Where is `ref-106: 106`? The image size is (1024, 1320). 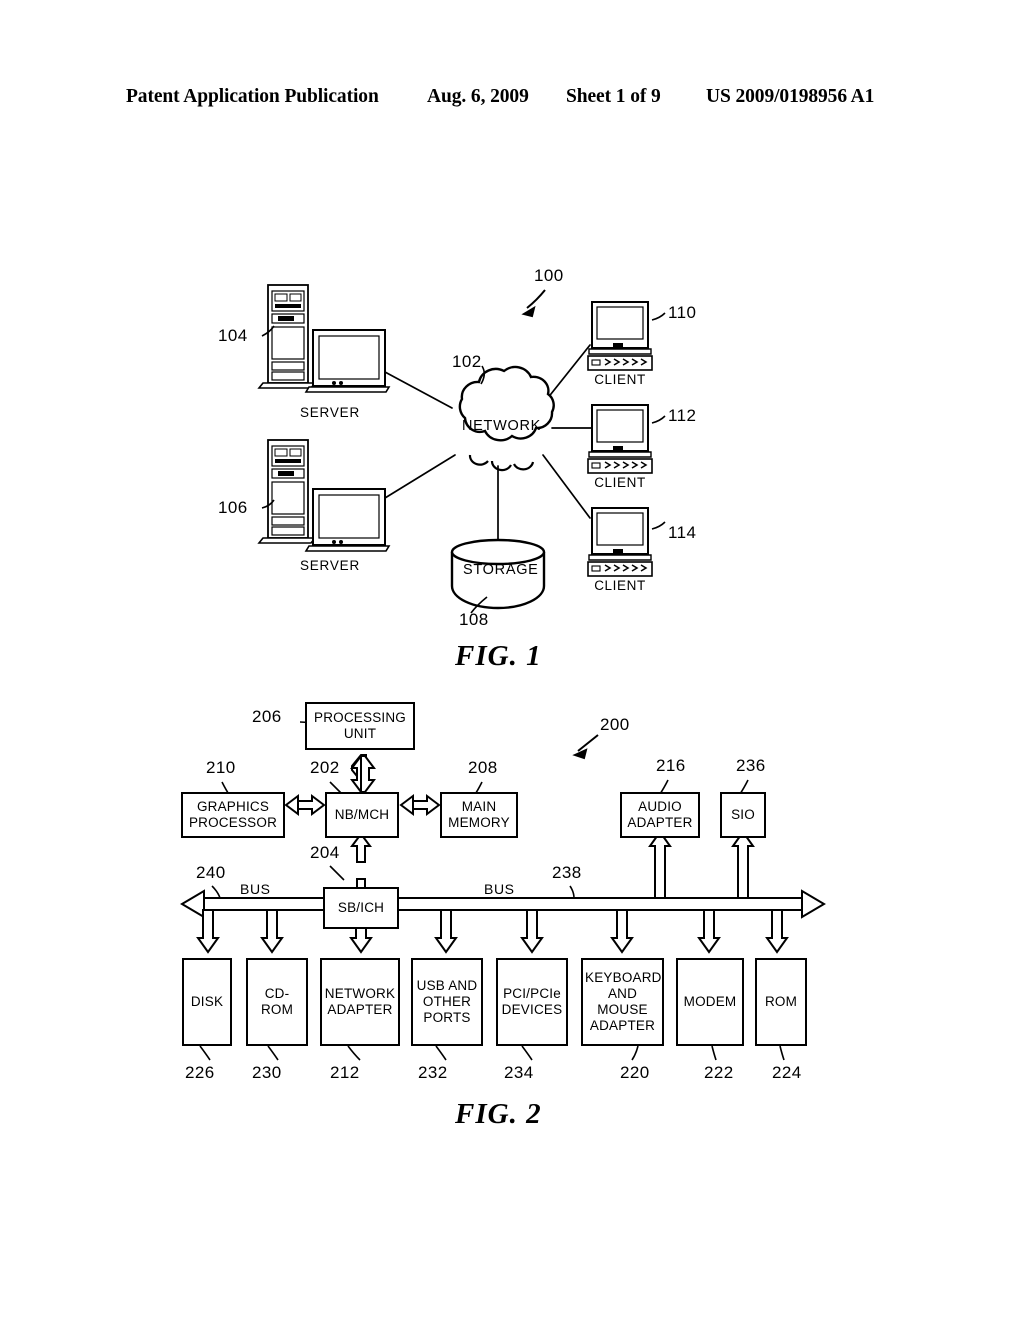
ref-106: 106 is located at coordinates (233, 507).